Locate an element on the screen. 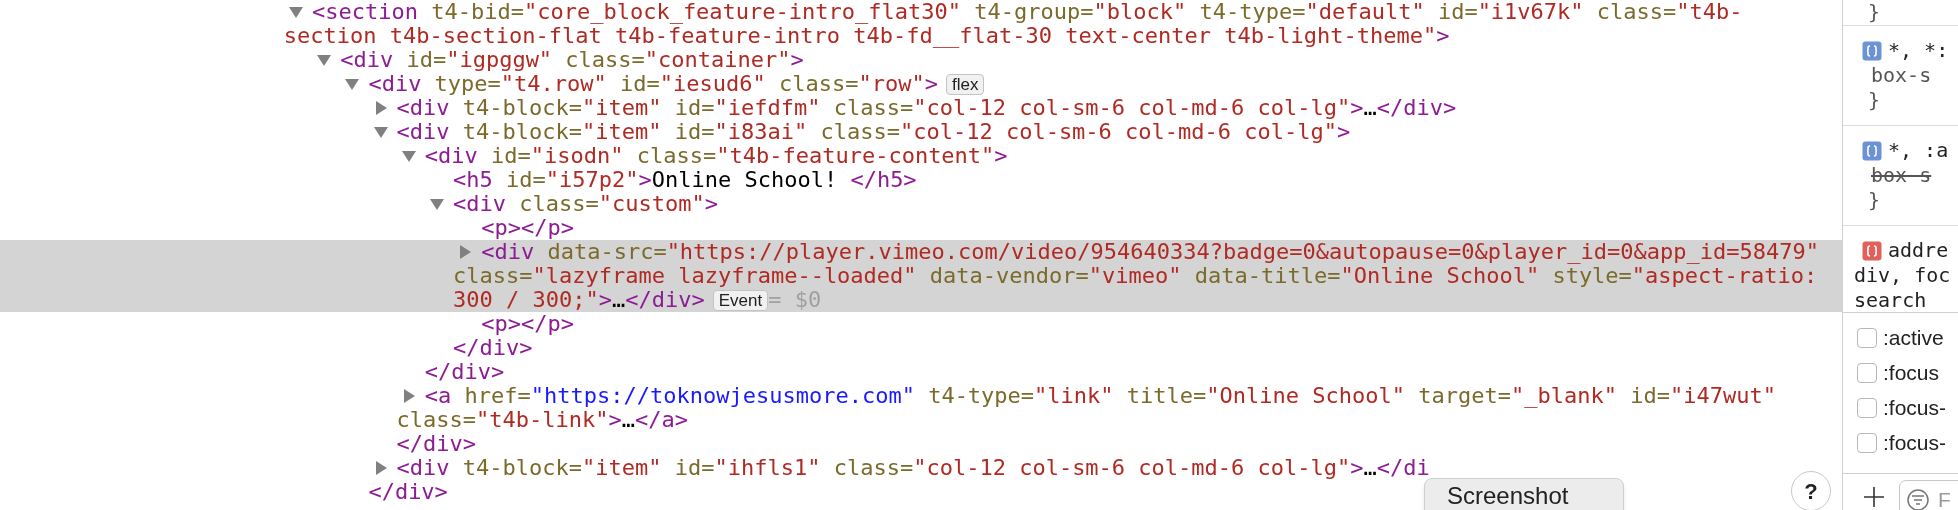  tooltip: Screenshot is located at coordinates (1524, 494).